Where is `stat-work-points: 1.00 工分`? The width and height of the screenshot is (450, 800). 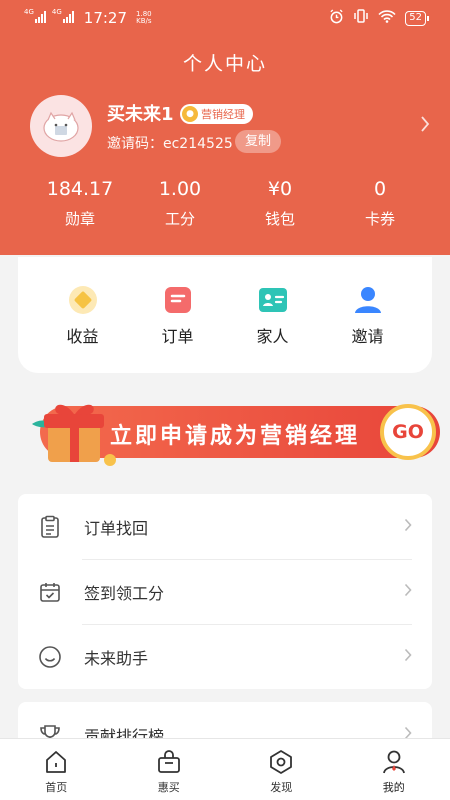 stat-work-points: 1.00 工分 is located at coordinates (180, 203).